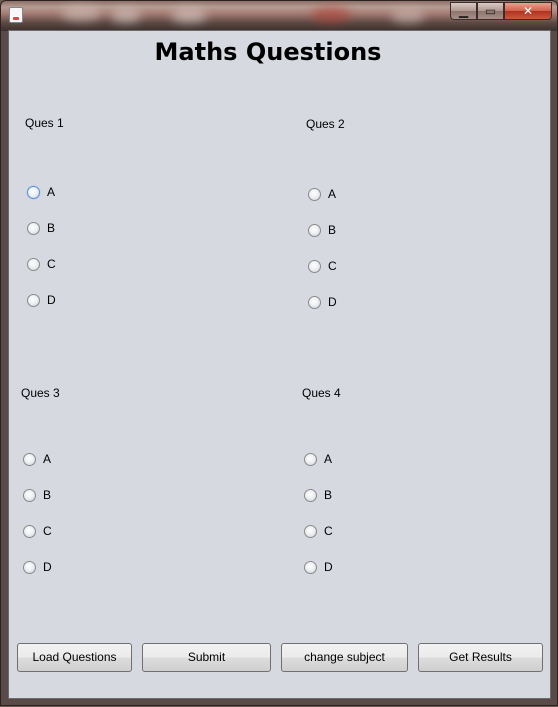  What do you see at coordinates (74, 657) in the screenshot?
I see `load-questions-button: Load Questions` at bounding box center [74, 657].